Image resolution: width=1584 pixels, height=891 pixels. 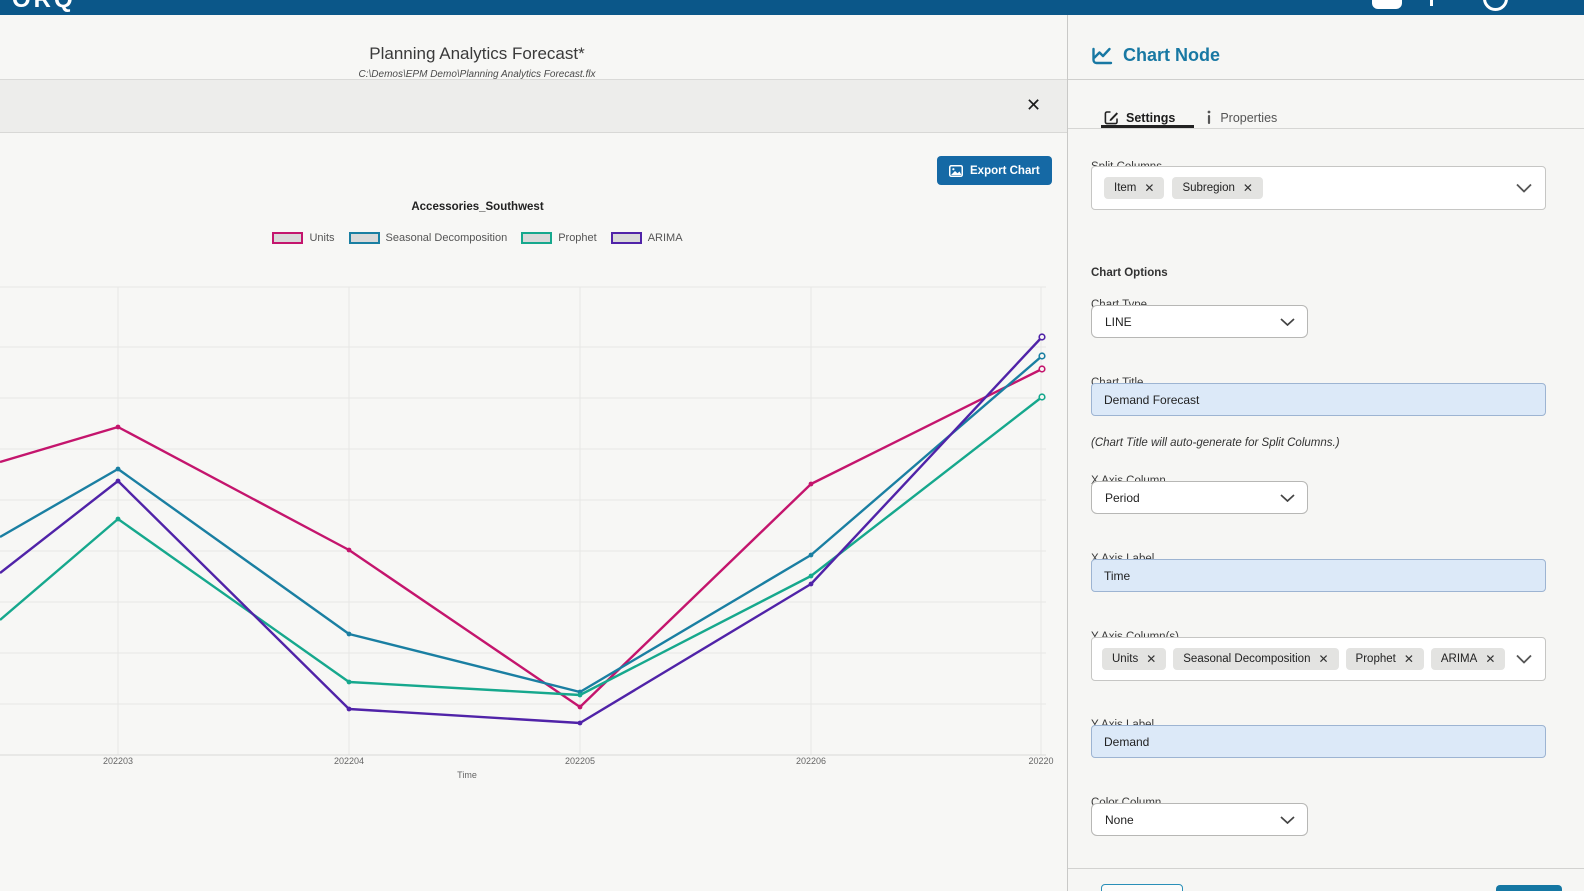 I want to click on close-icon: ✕, so click(x=1033, y=105).